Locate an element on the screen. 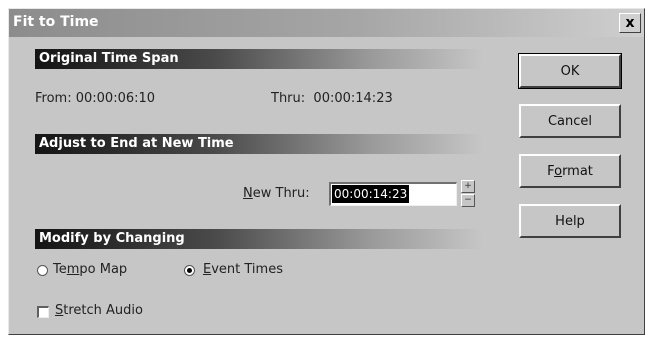  format-label-mnemonic: o is located at coordinates (558, 171).